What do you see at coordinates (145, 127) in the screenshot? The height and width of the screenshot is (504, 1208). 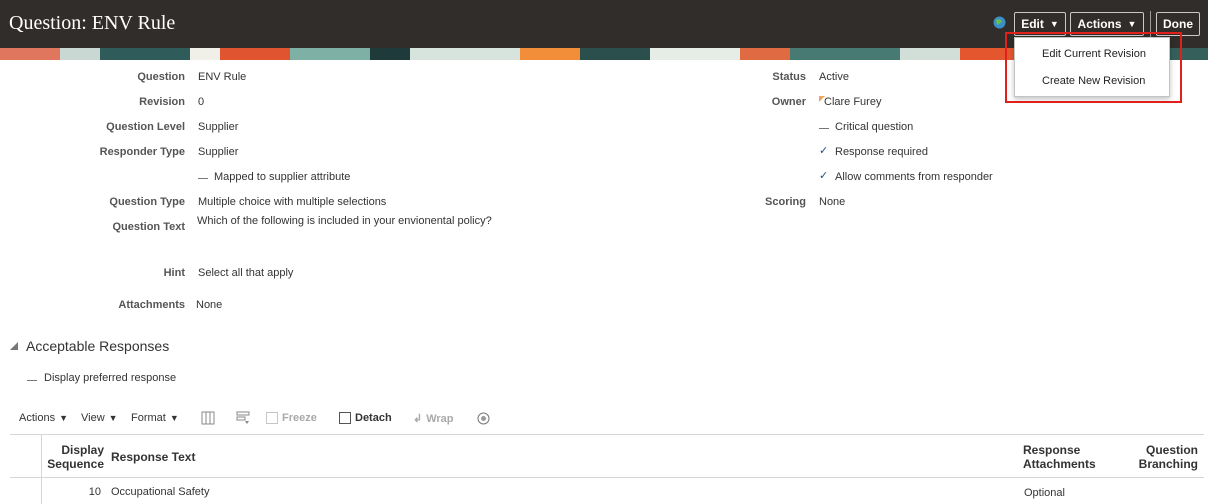 I see `question-level-label: Question Level` at bounding box center [145, 127].